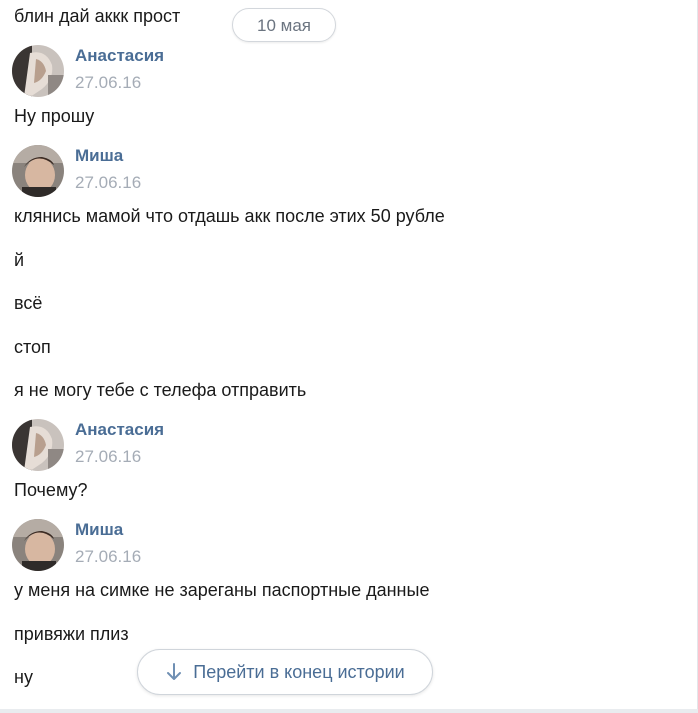 This screenshot has height=713, width=698. What do you see at coordinates (284, 25) in the screenshot?
I see `date-separator: 10 мая` at bounding box center [284, 25].